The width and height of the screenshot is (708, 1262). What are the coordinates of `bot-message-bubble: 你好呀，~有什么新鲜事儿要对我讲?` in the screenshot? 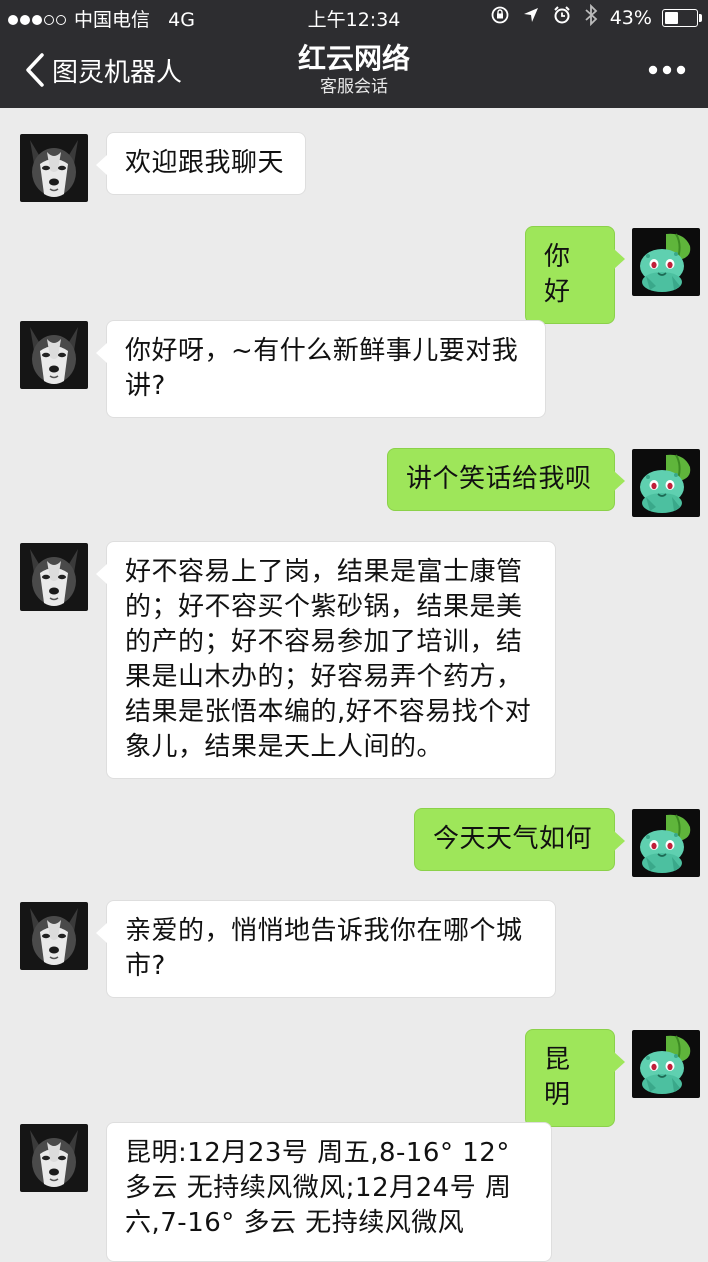 It's located at (321, 369).